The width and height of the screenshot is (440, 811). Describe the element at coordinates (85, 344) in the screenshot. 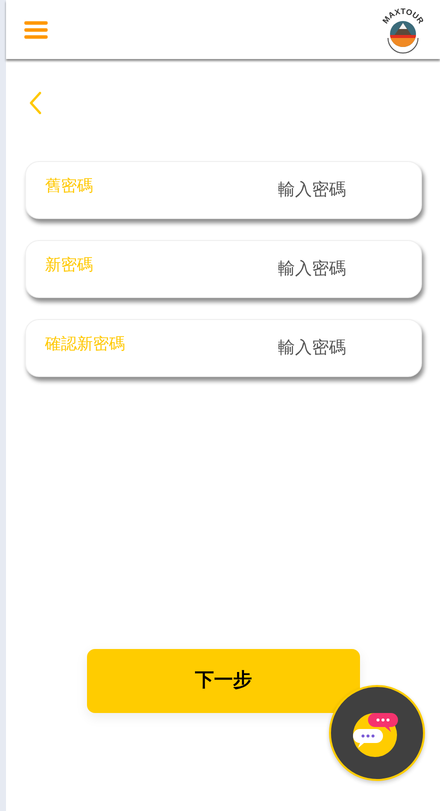

I see `field-label: 確認新密碼` at that location.